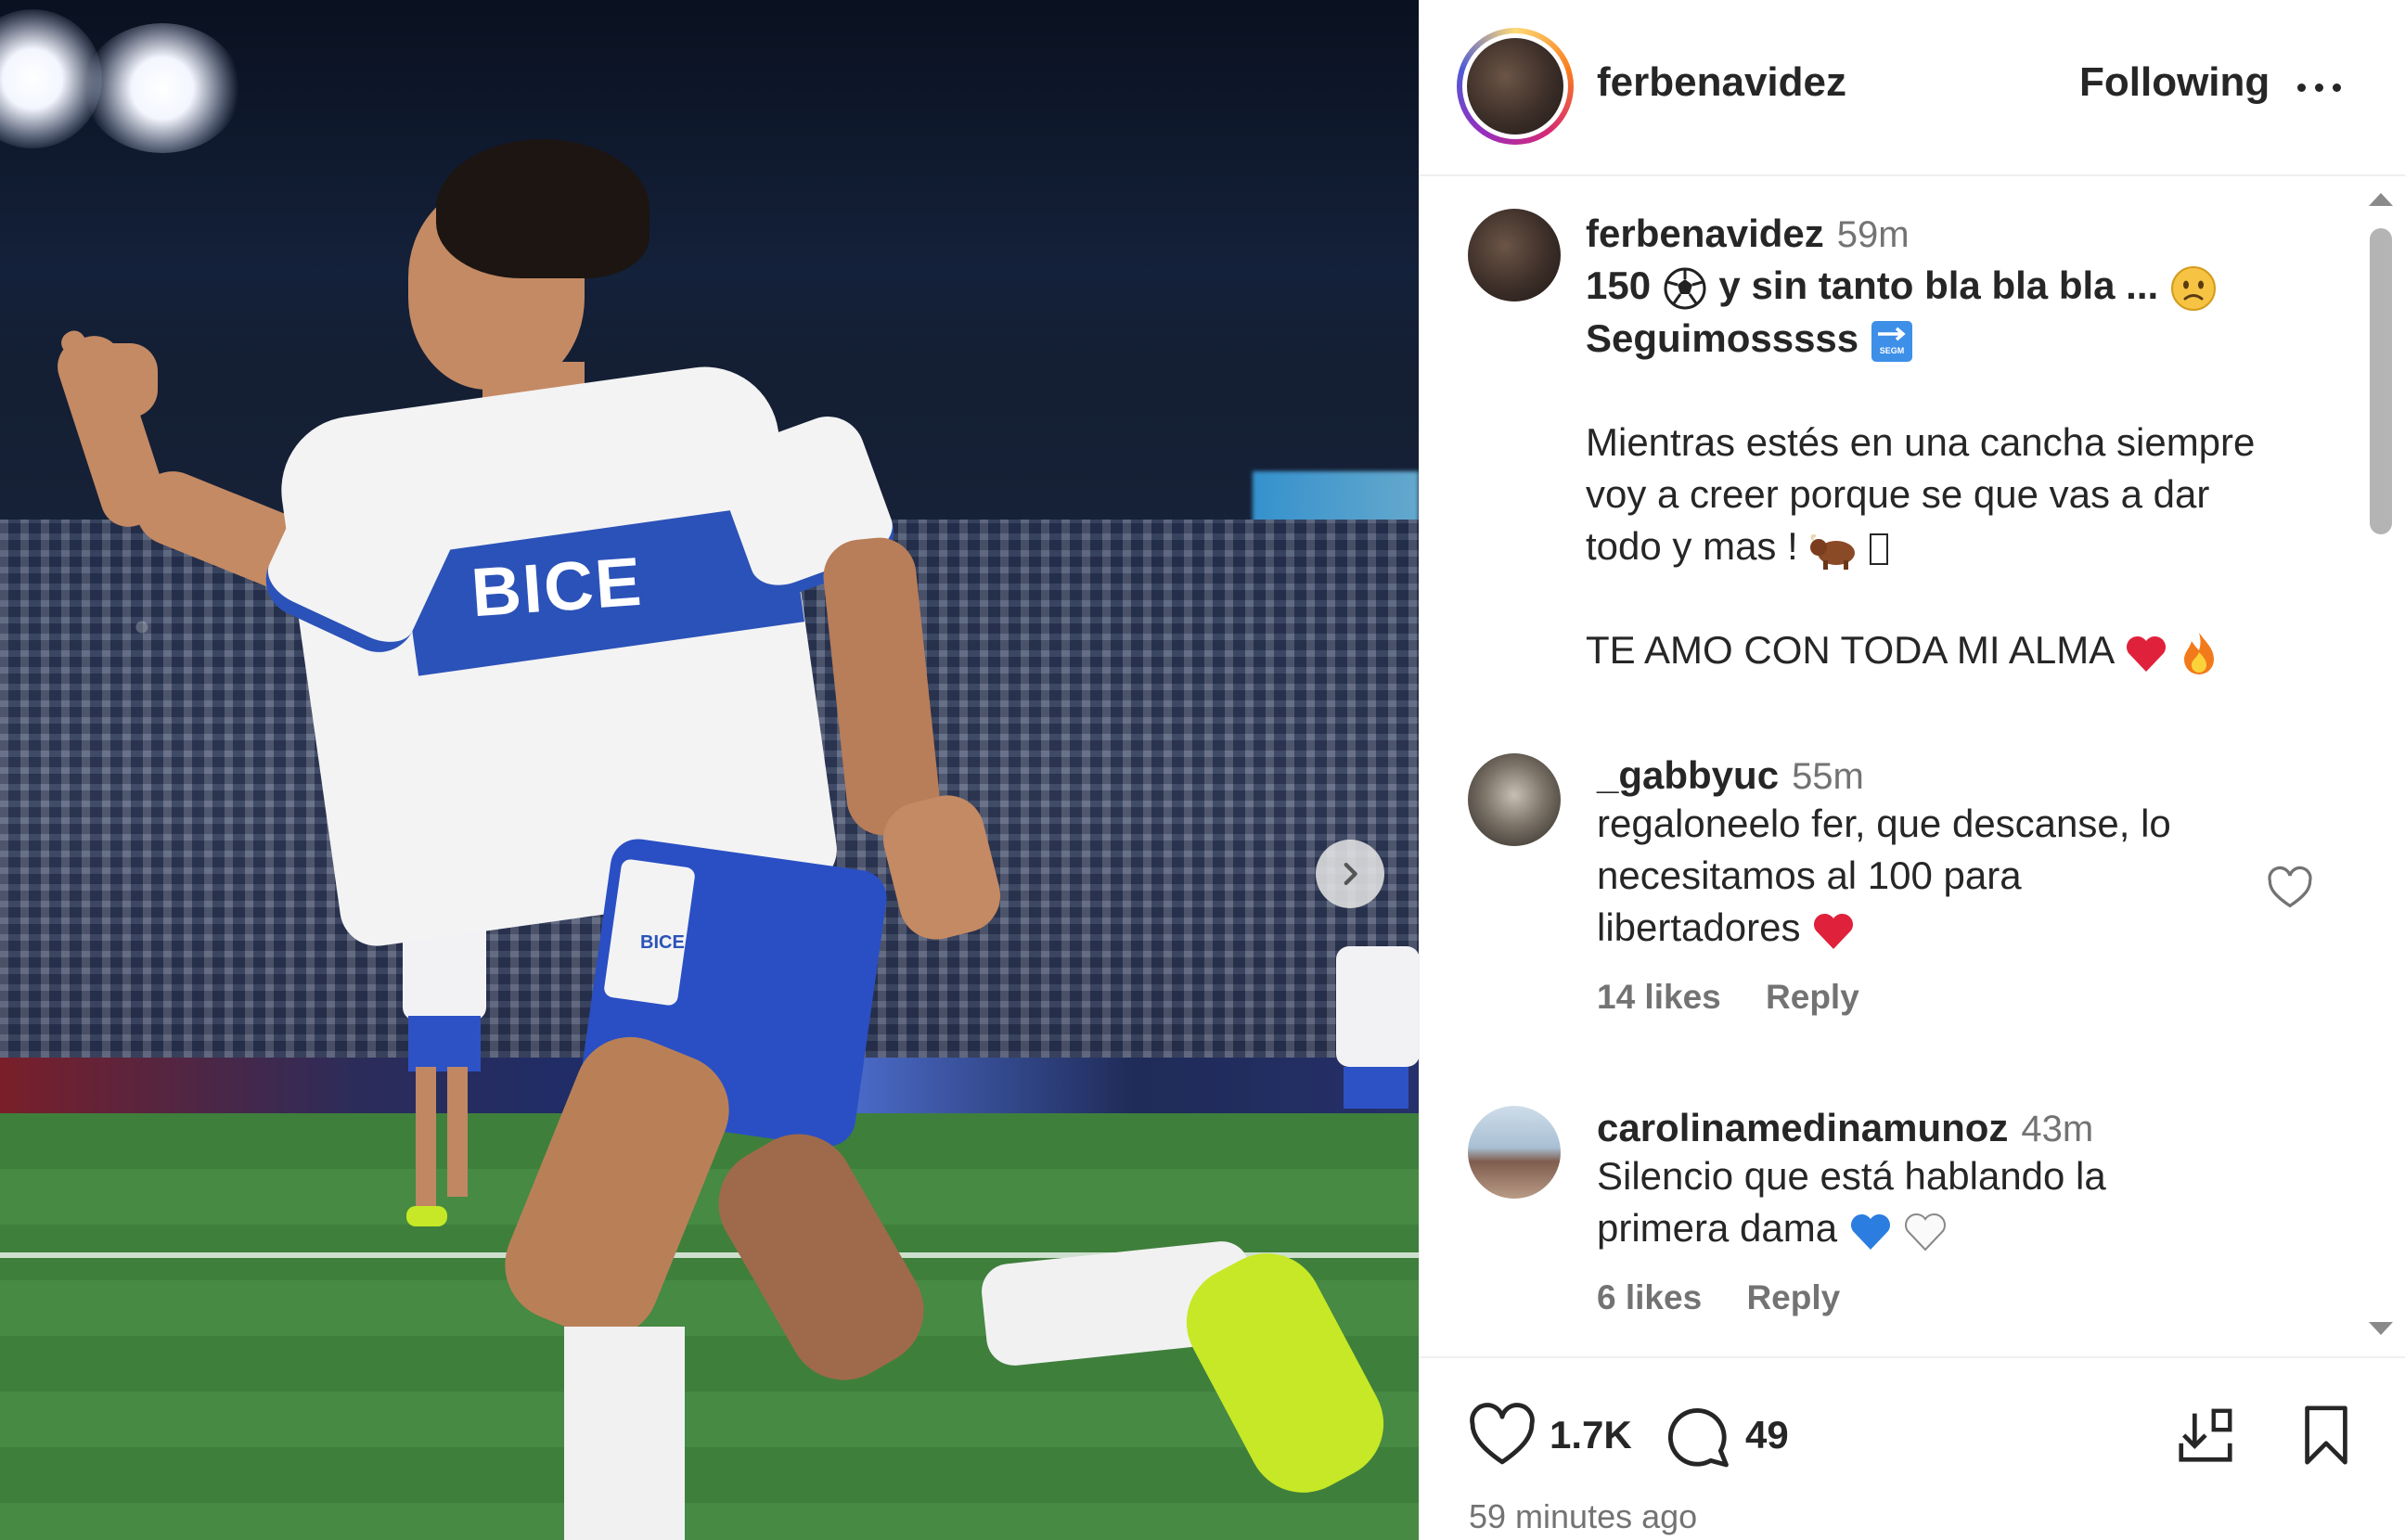 This screenshot has height=1540, width=2405. What do you see at coordinates (1767, 1435) in the screenshot?
I see `comment-count: 49` at bounding box center [1767, 1435].